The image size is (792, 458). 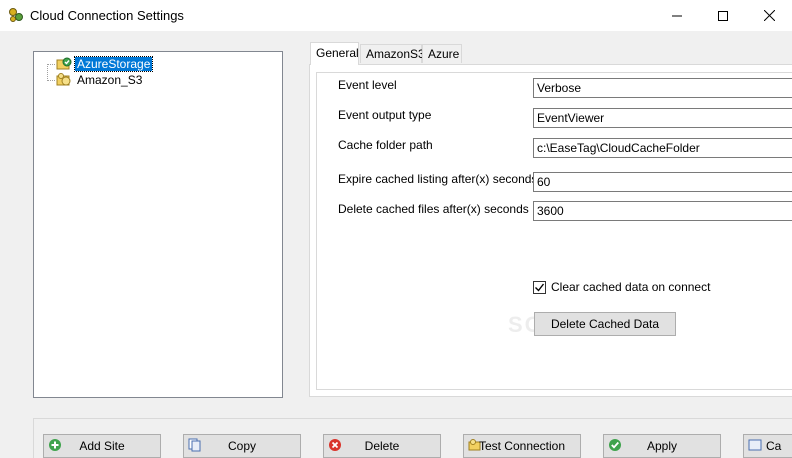 What do you see at coordinates (64, 63) in the screenshot?
I see `cloud-folder-check-icon` at bounding box center [64, 63].